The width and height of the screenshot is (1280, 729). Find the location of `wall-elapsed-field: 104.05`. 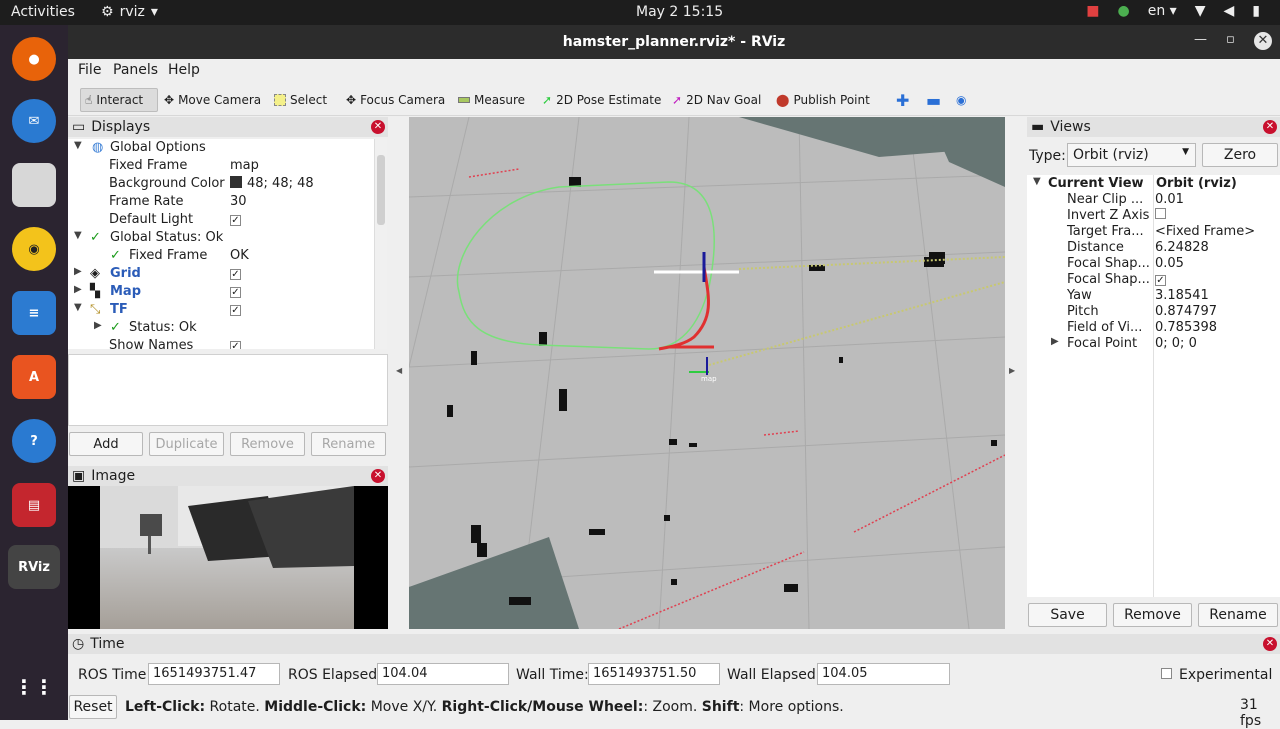

wall-elapsed-field: 104.05 is located at coordinates (883, 674).